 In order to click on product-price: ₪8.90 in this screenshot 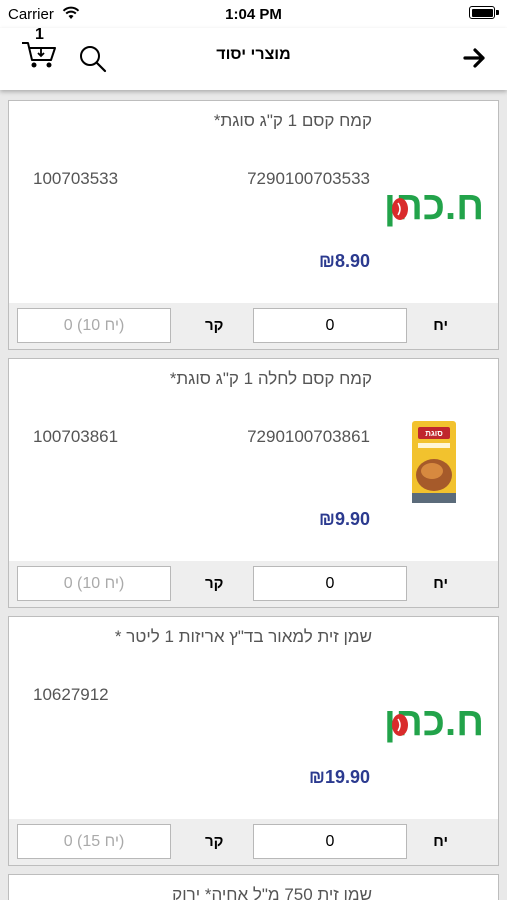, I will do `click(344, 261)`.